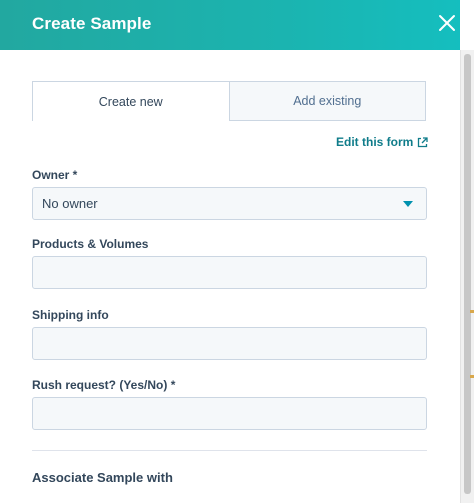  Describe the element at coordinates (423, 141) in the screenshot. I see `external-link-icon` at that location.